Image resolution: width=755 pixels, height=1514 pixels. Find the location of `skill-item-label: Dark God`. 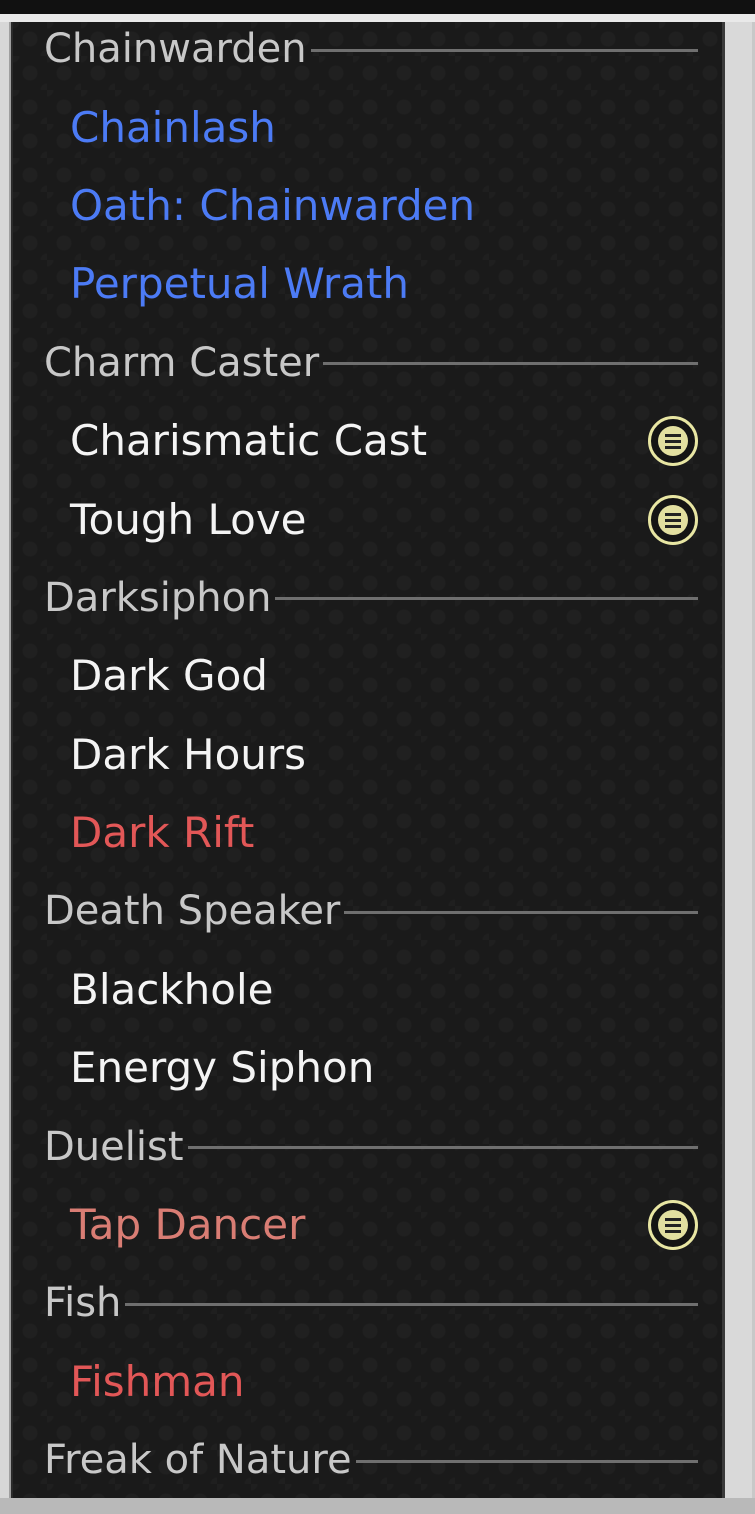

skill-item-label: Dark God is located at coordinates (169, 676).